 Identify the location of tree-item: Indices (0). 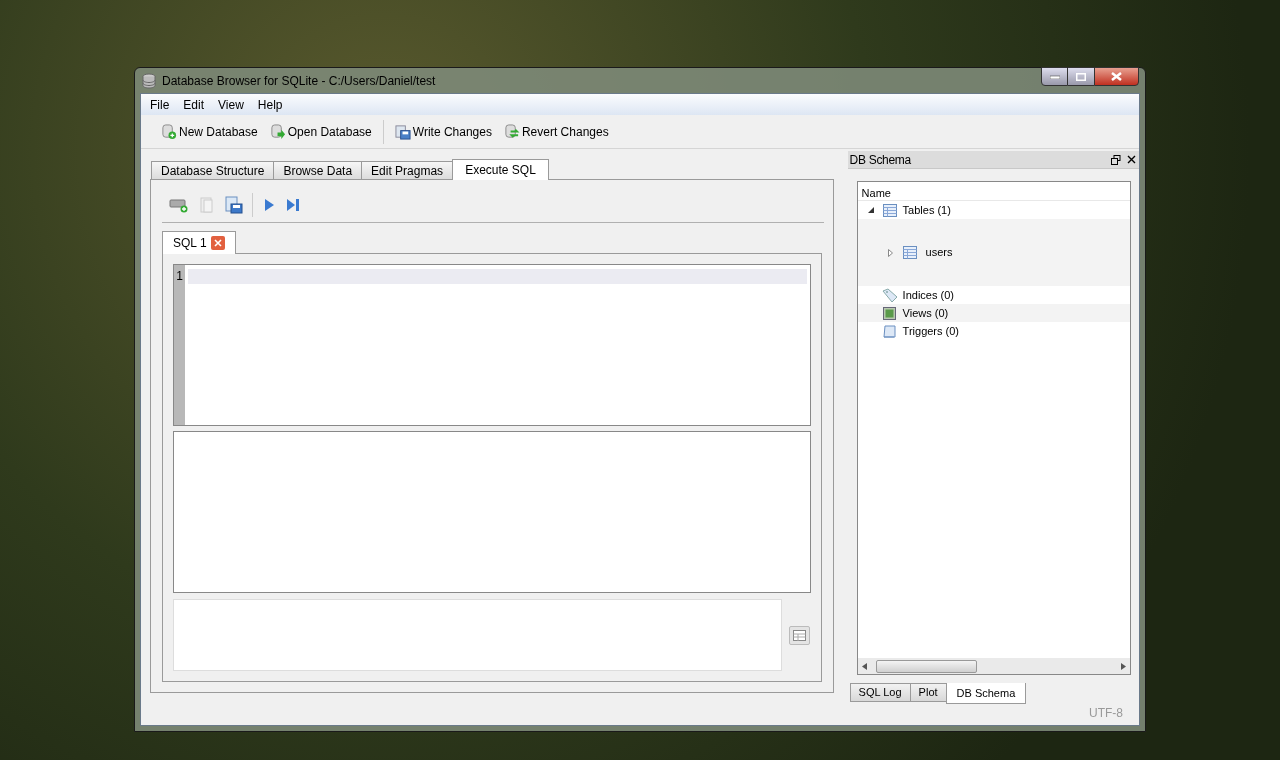
(928, 295).